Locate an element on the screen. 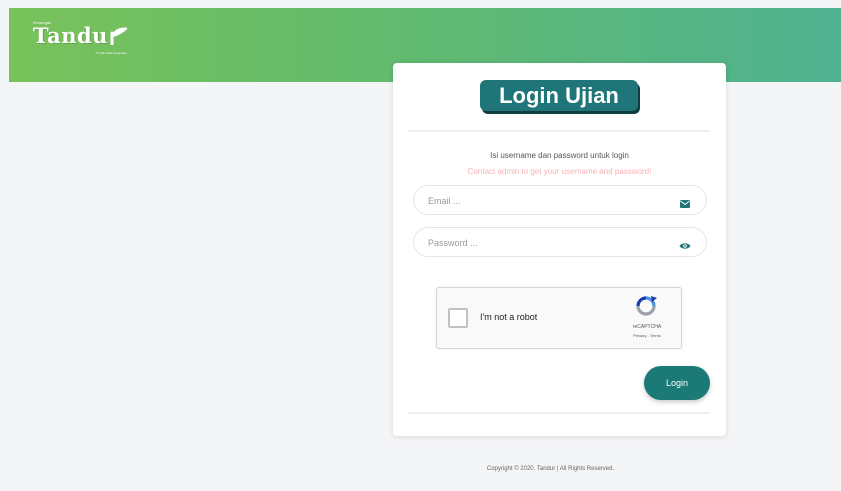 Image resolution: width=841 pixels, height=491 pixels. login-button: Login is located at coordinates (677, 383).